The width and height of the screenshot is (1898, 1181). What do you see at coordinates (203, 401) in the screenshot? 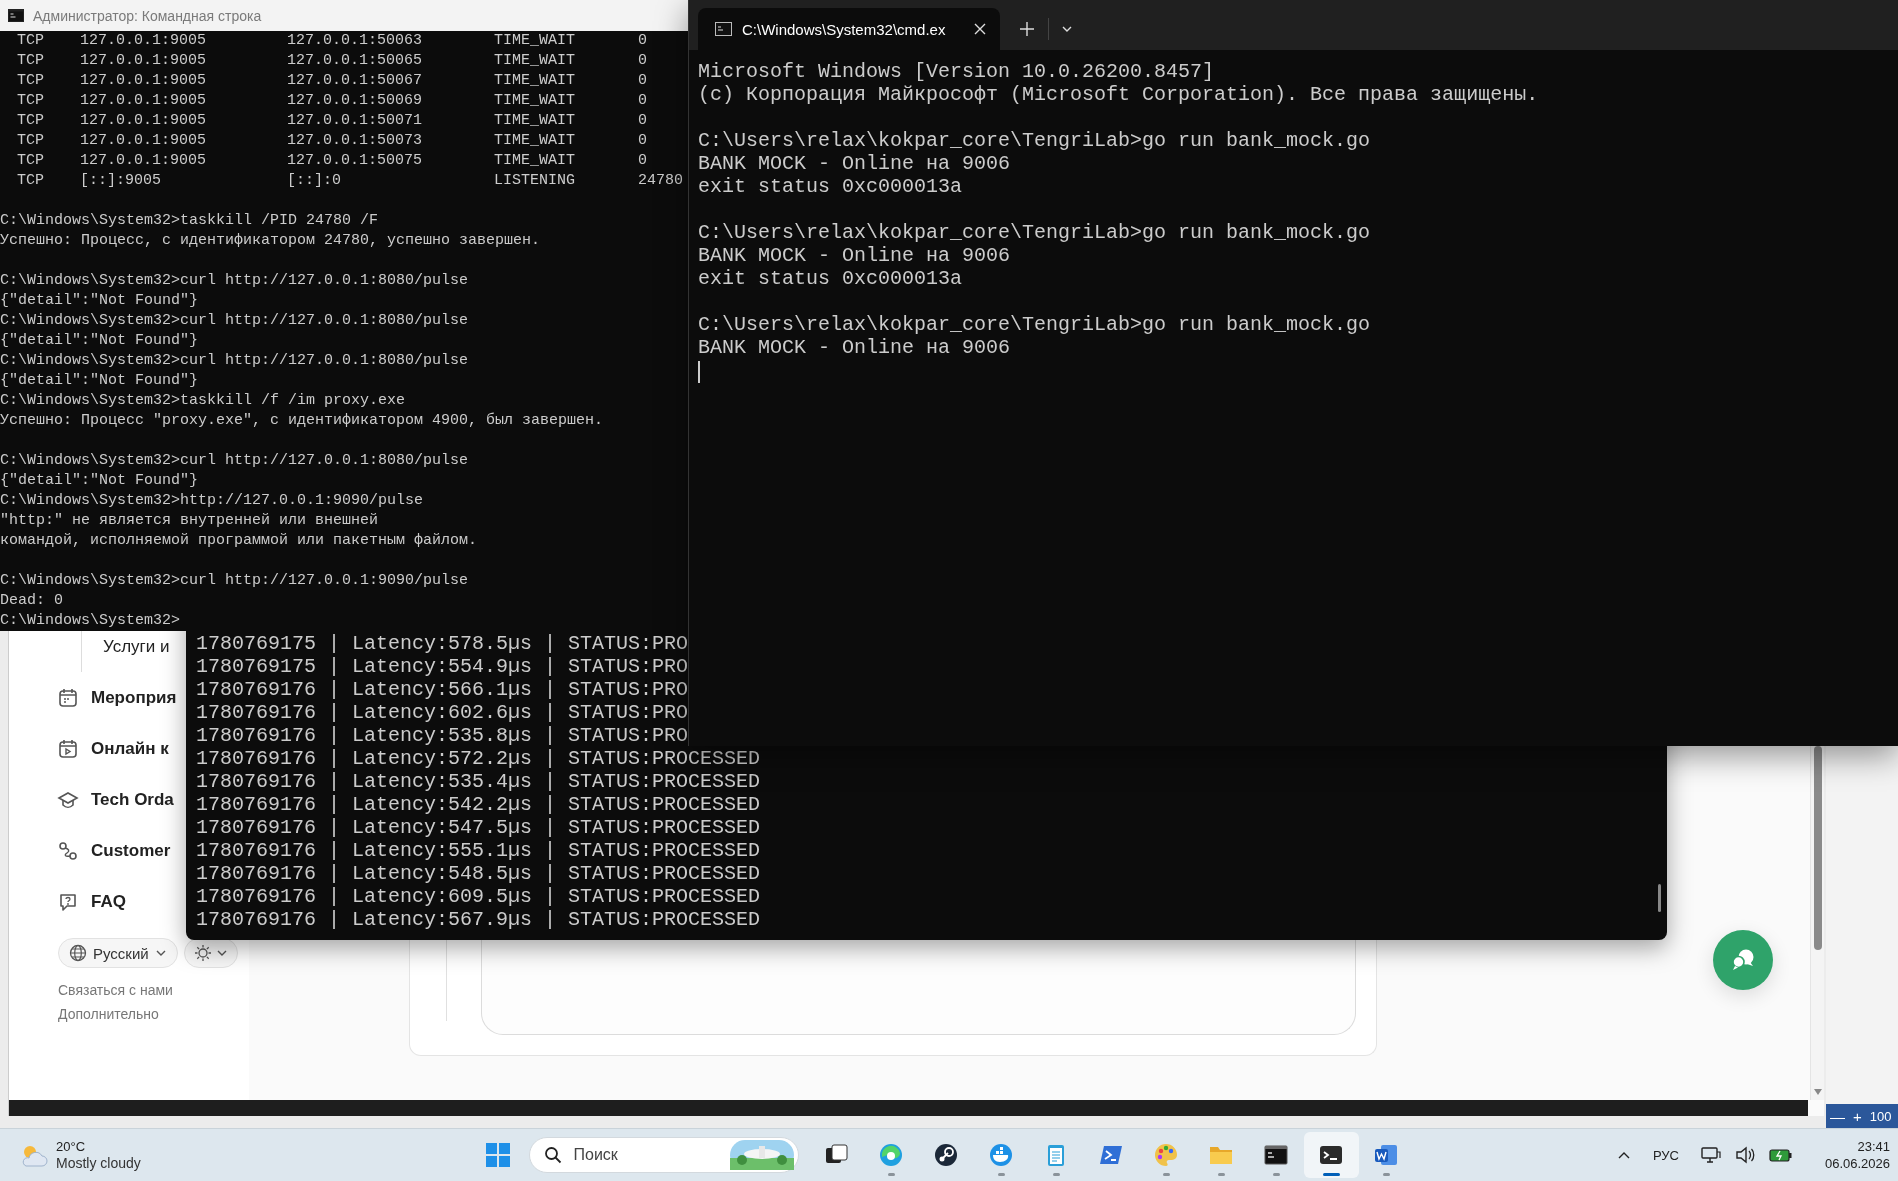
I see `console-line: C:\Windows\System32>taskkill /f /im proxy.exe` at bounding box center [203, 401].